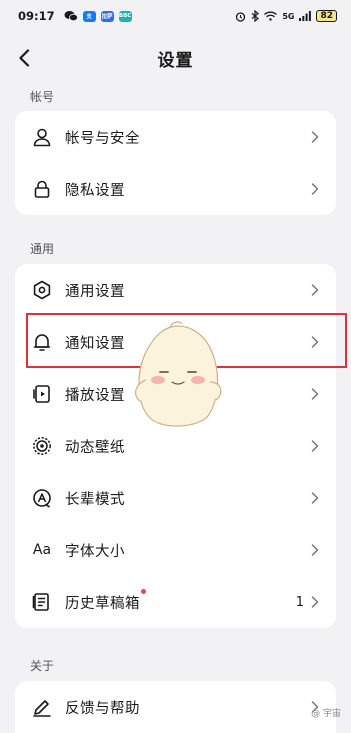 The image size is (351, 733). Describe the element at coordinates (42, 666) in the screenshot. I see `section-label-about: 关于` at that location.